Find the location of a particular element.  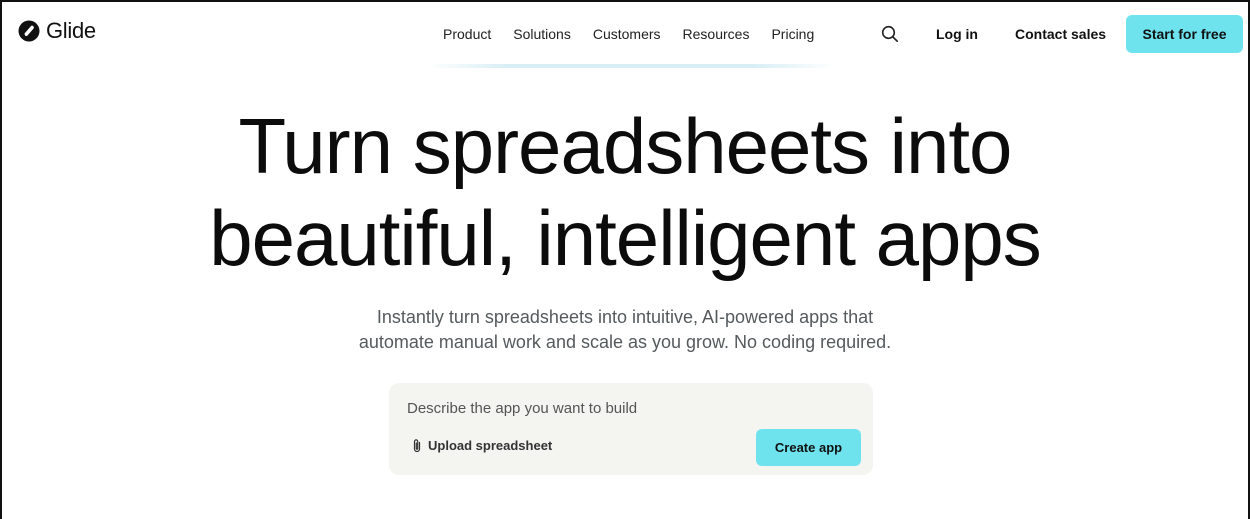

brand-name: Glide is located at coordinates (71, 30).